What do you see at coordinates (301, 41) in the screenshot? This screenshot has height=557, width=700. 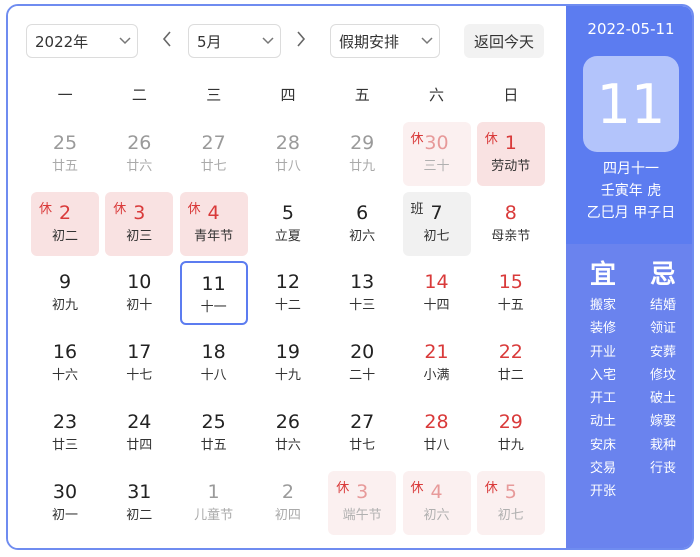 I see `next-month-button` at bounding box center [301, 41].